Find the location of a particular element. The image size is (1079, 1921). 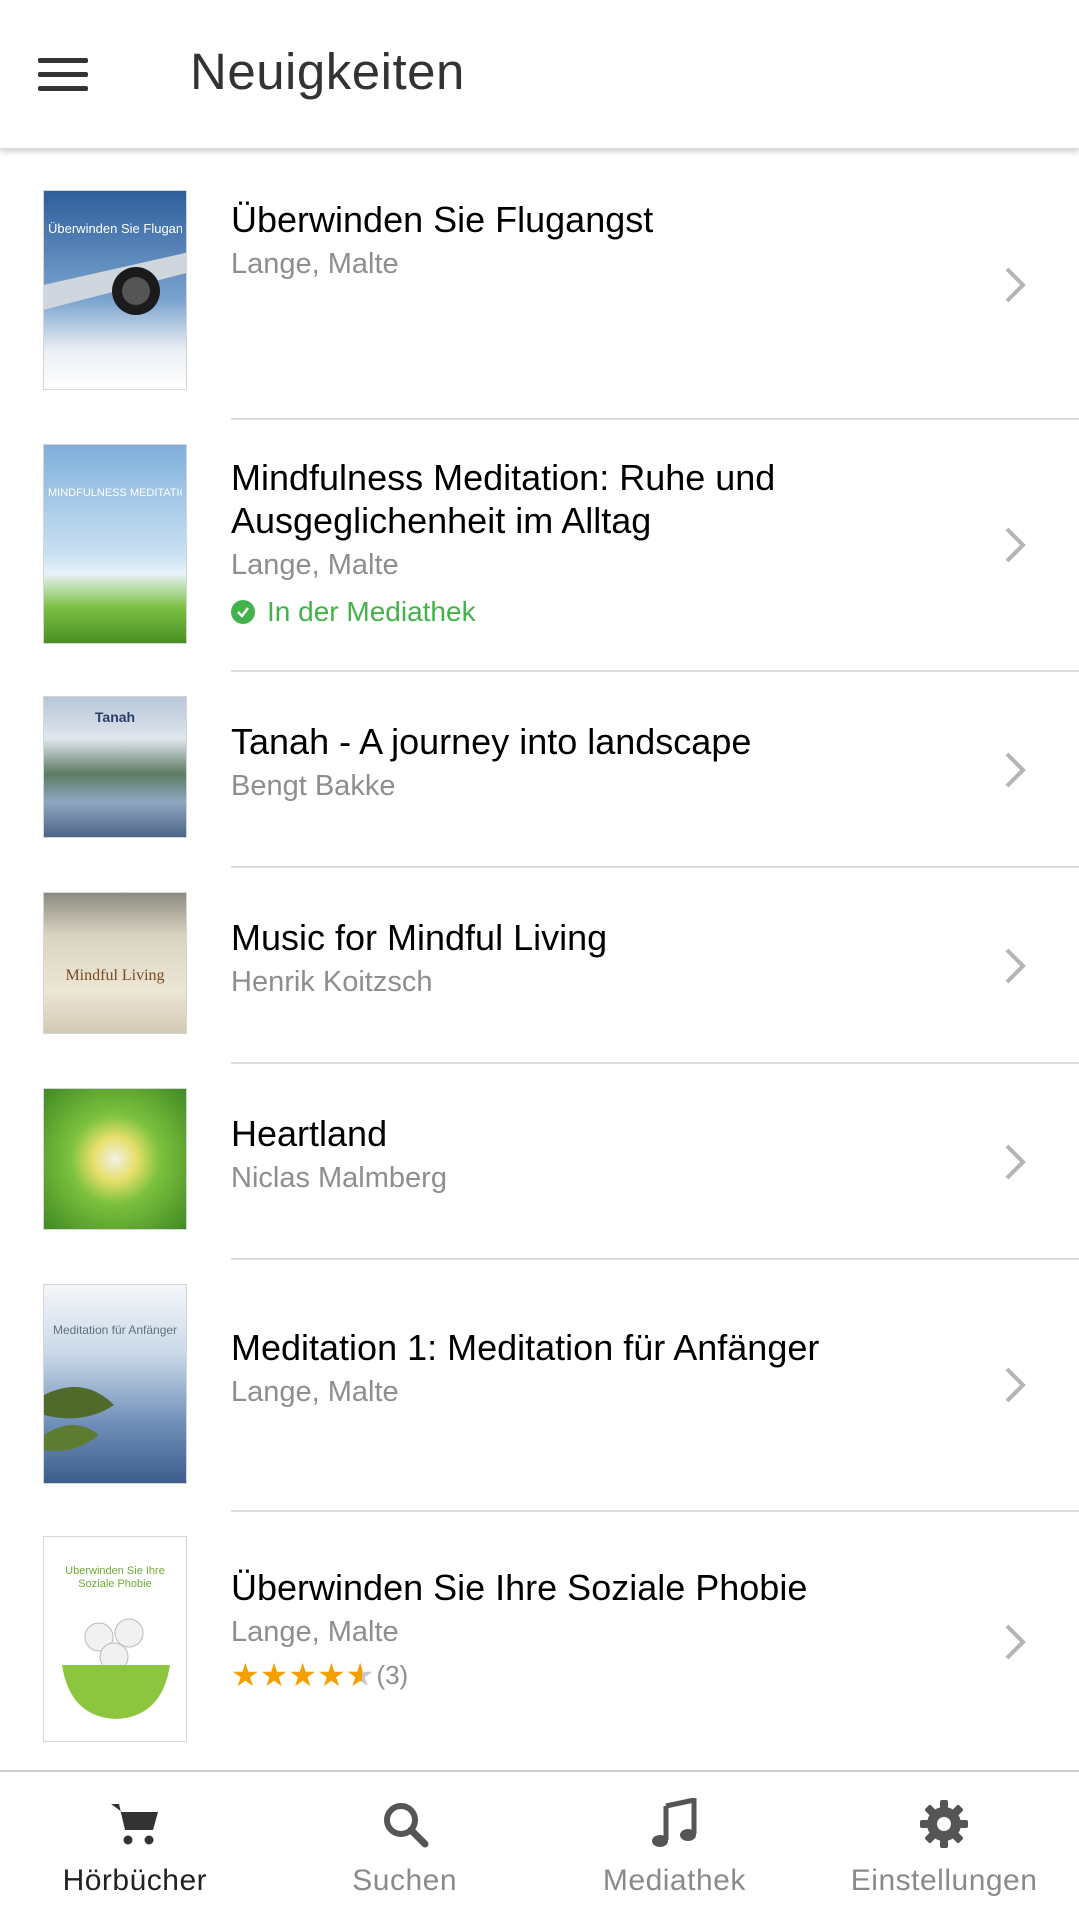

cart-icon is located at coordinates (134, 1824).